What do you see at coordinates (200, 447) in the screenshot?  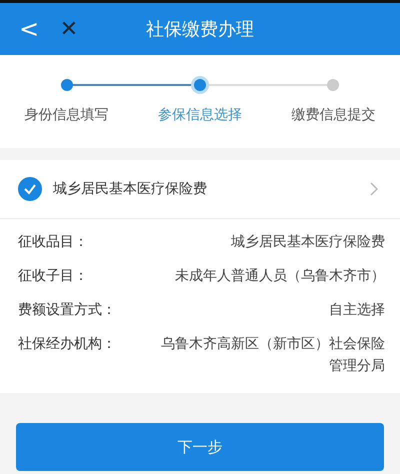 I see `next-button: 下一步` at bounding box center [200, 447].